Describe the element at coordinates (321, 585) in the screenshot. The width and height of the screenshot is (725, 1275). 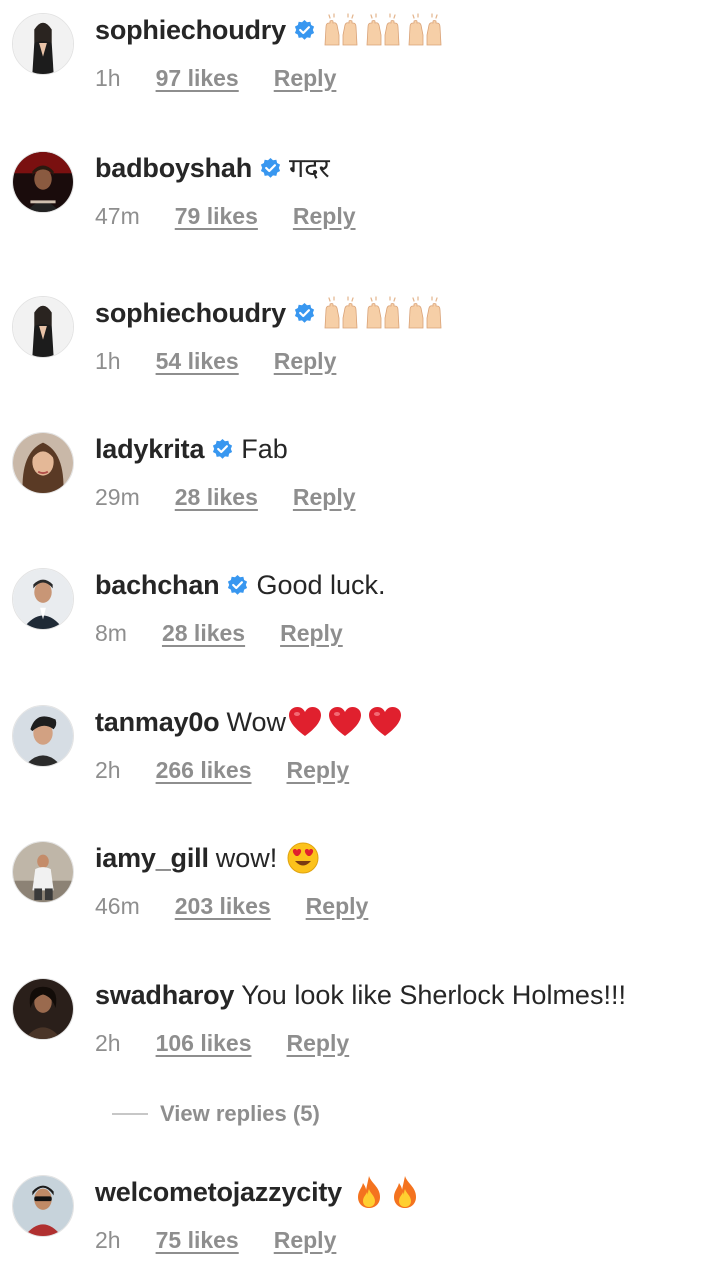
I see `comment-text: Good luck.` at that location.